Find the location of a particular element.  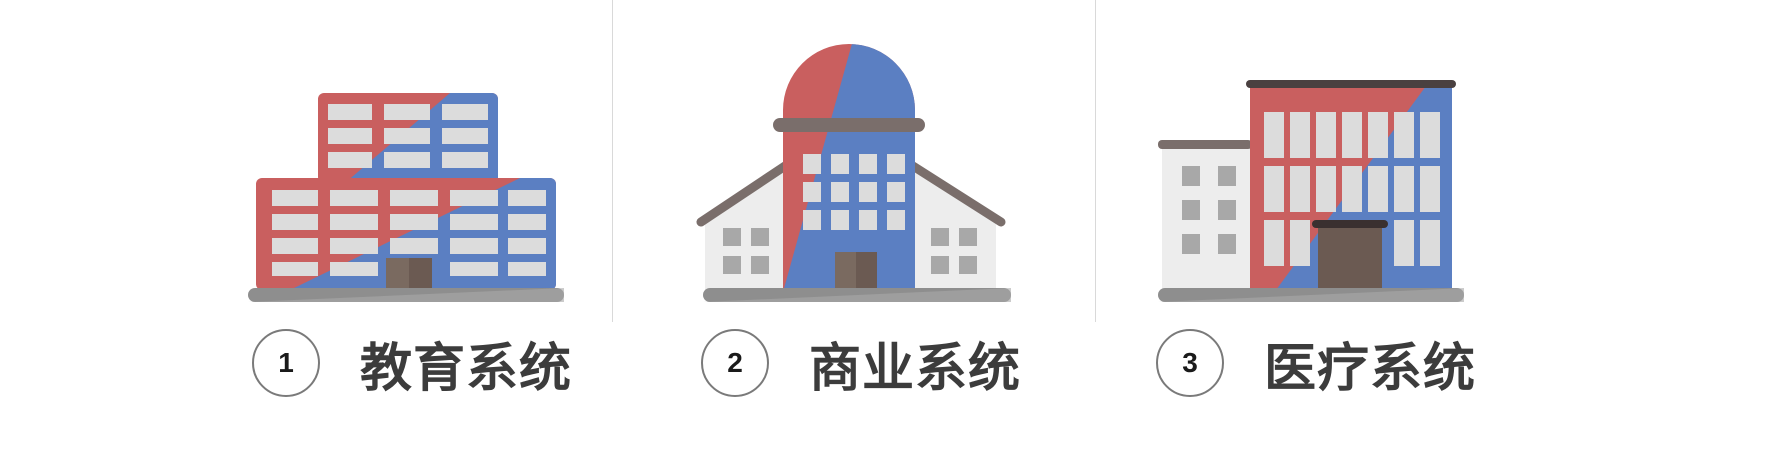

step-number-badge: 2 is located at coordinates (735, 363).